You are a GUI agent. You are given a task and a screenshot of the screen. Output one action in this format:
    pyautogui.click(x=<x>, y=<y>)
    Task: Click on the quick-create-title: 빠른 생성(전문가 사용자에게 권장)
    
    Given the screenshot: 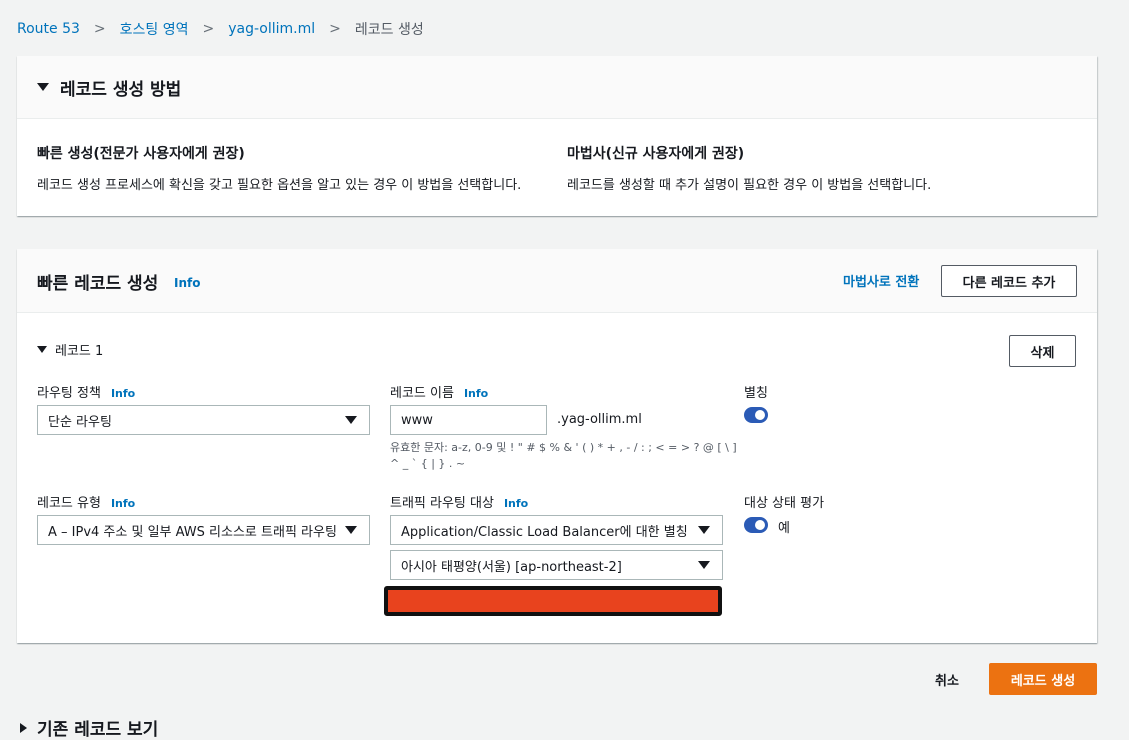 What is the action you would take?
    pyautogui.click(x=141, y=154)
    